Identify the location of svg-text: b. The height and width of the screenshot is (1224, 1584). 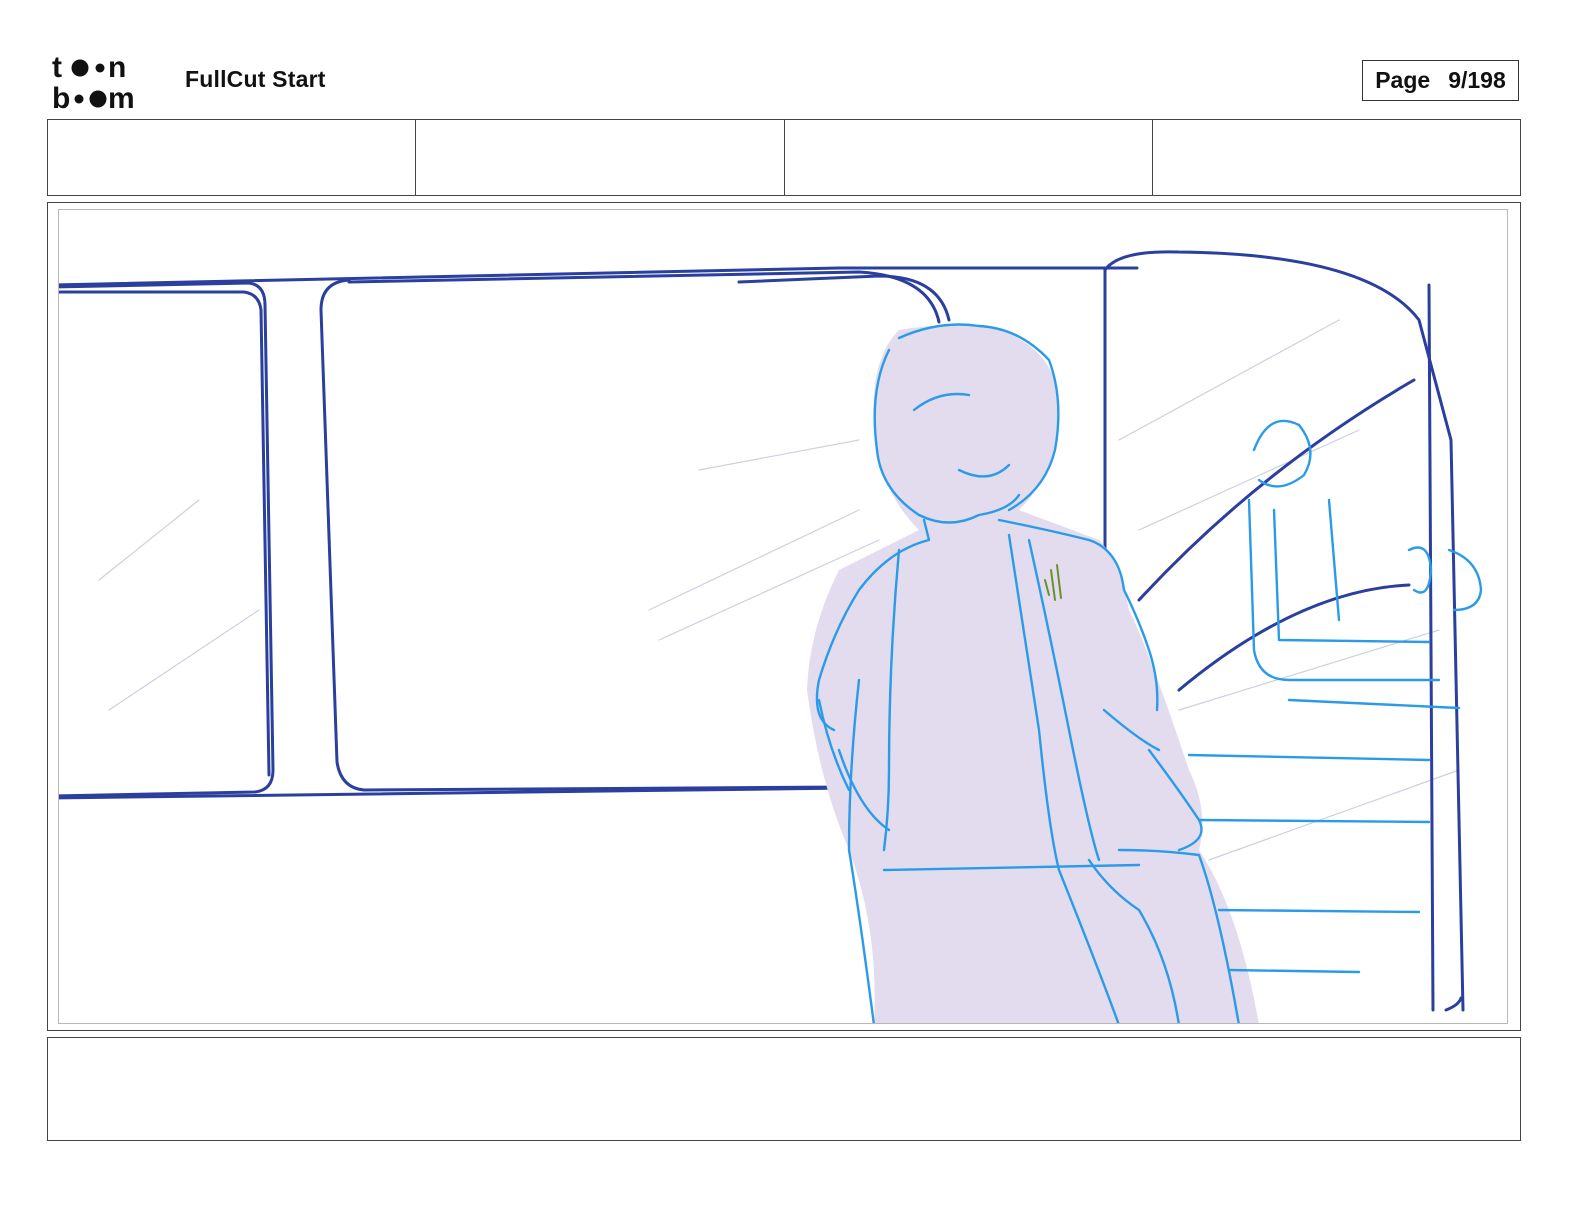
(61, 97).